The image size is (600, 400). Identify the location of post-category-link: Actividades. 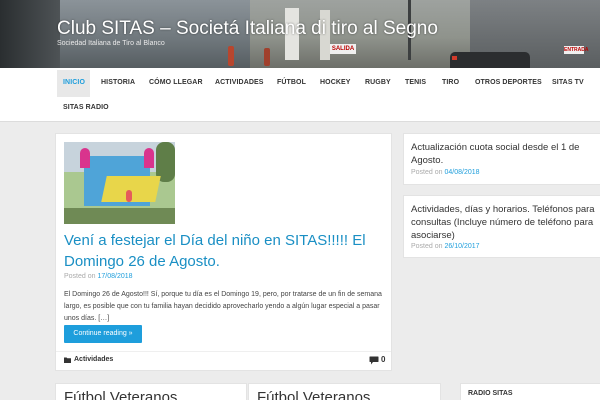
(93, 359).